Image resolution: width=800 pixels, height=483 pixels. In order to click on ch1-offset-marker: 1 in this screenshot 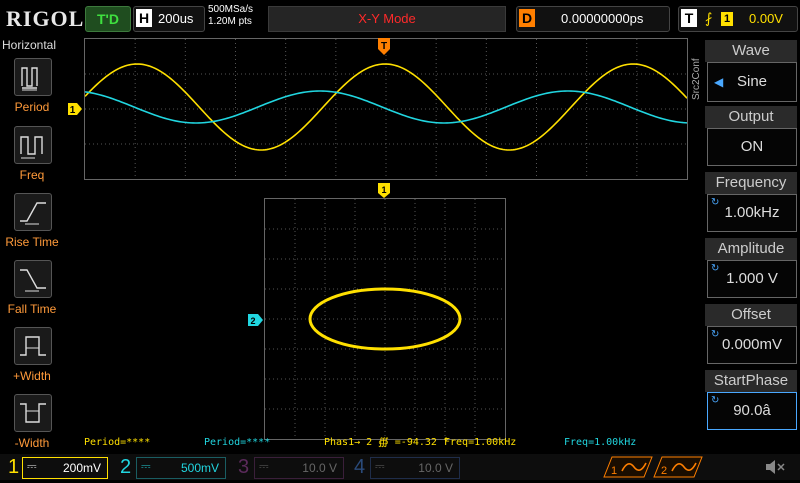, I will do `click(75, 109)`.